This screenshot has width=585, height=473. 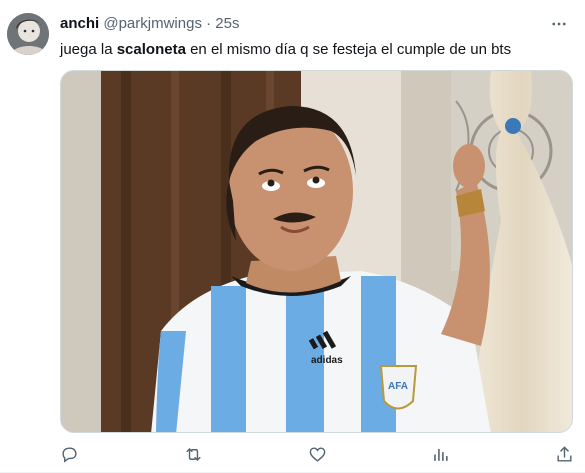 I want to click on reply-icon, so click(x=69, y=454).